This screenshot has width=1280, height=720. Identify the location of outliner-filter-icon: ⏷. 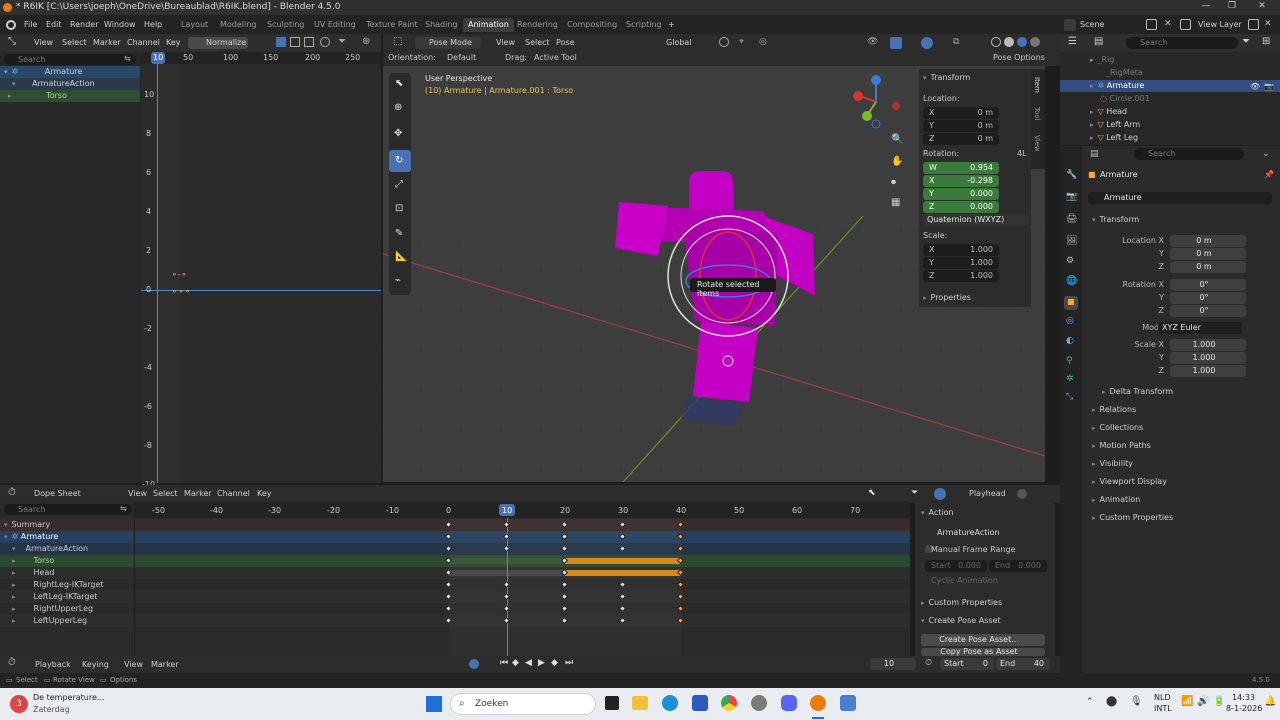
(1246, 41).